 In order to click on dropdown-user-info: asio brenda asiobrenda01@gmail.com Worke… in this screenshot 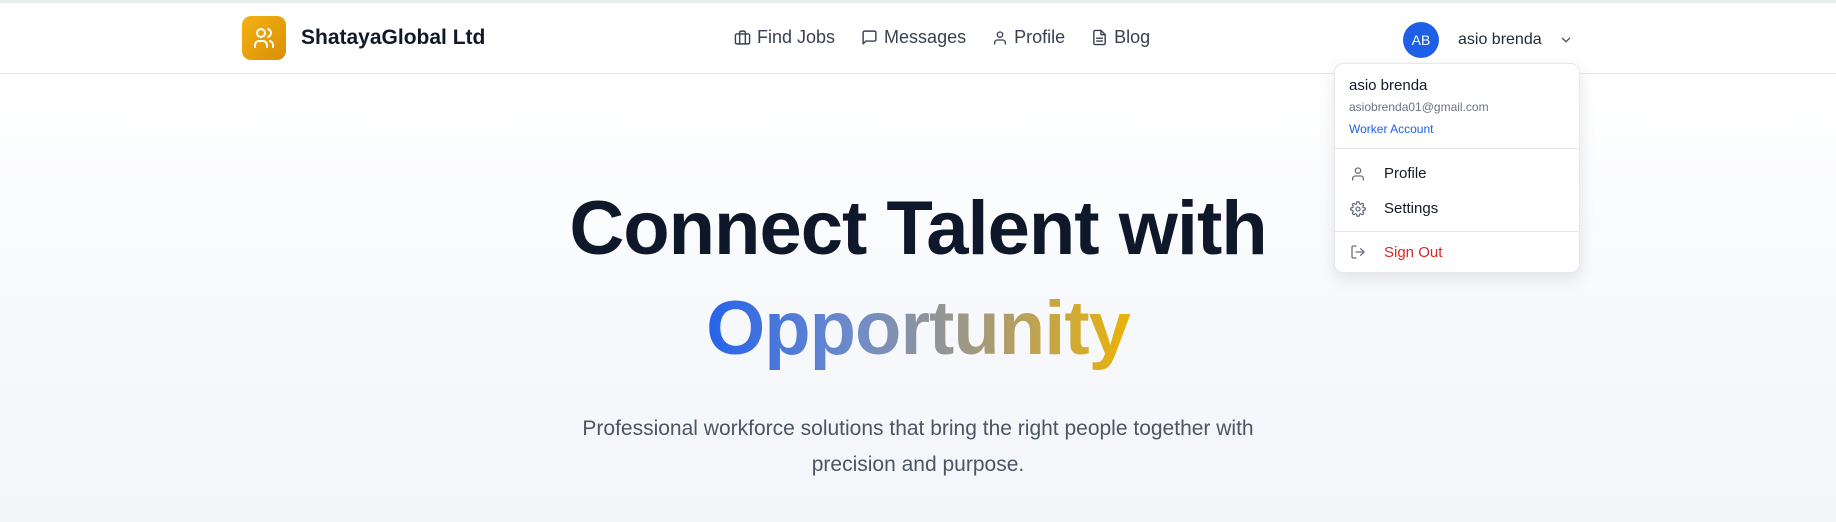, I will do `click(1457, 106)`.